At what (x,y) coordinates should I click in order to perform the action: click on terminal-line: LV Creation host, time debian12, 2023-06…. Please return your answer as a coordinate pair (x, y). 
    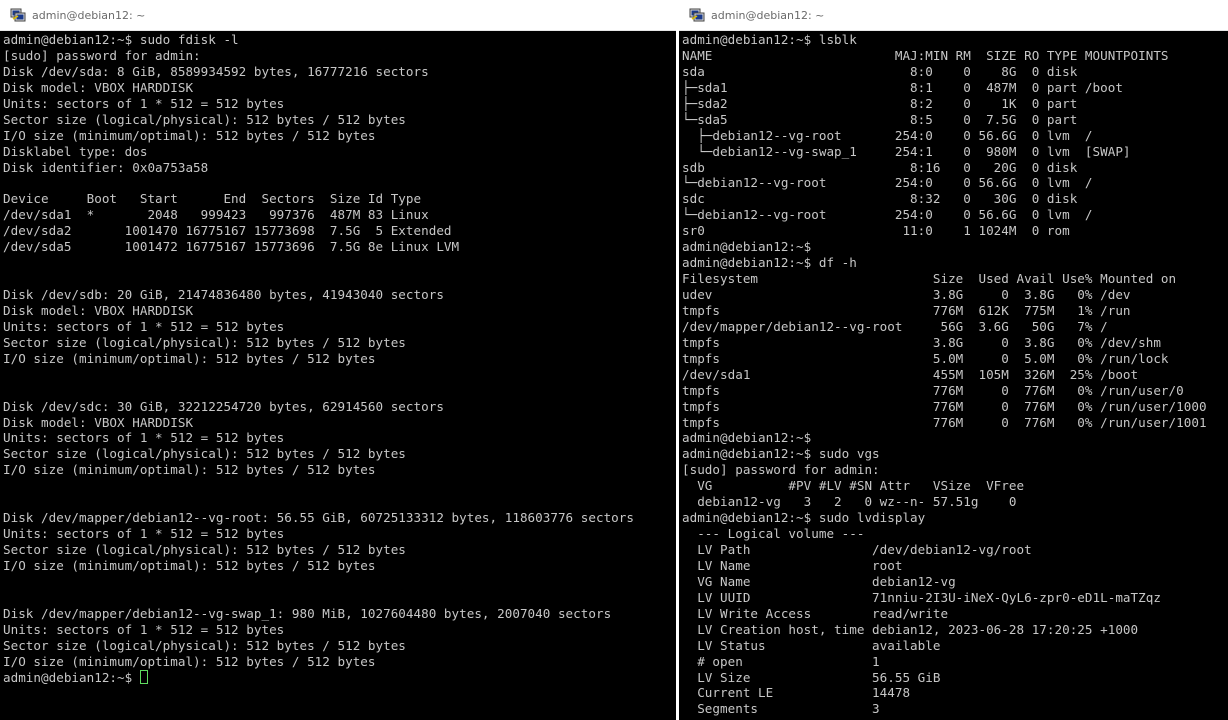
    Looking at the image, I should click on (910, 629).